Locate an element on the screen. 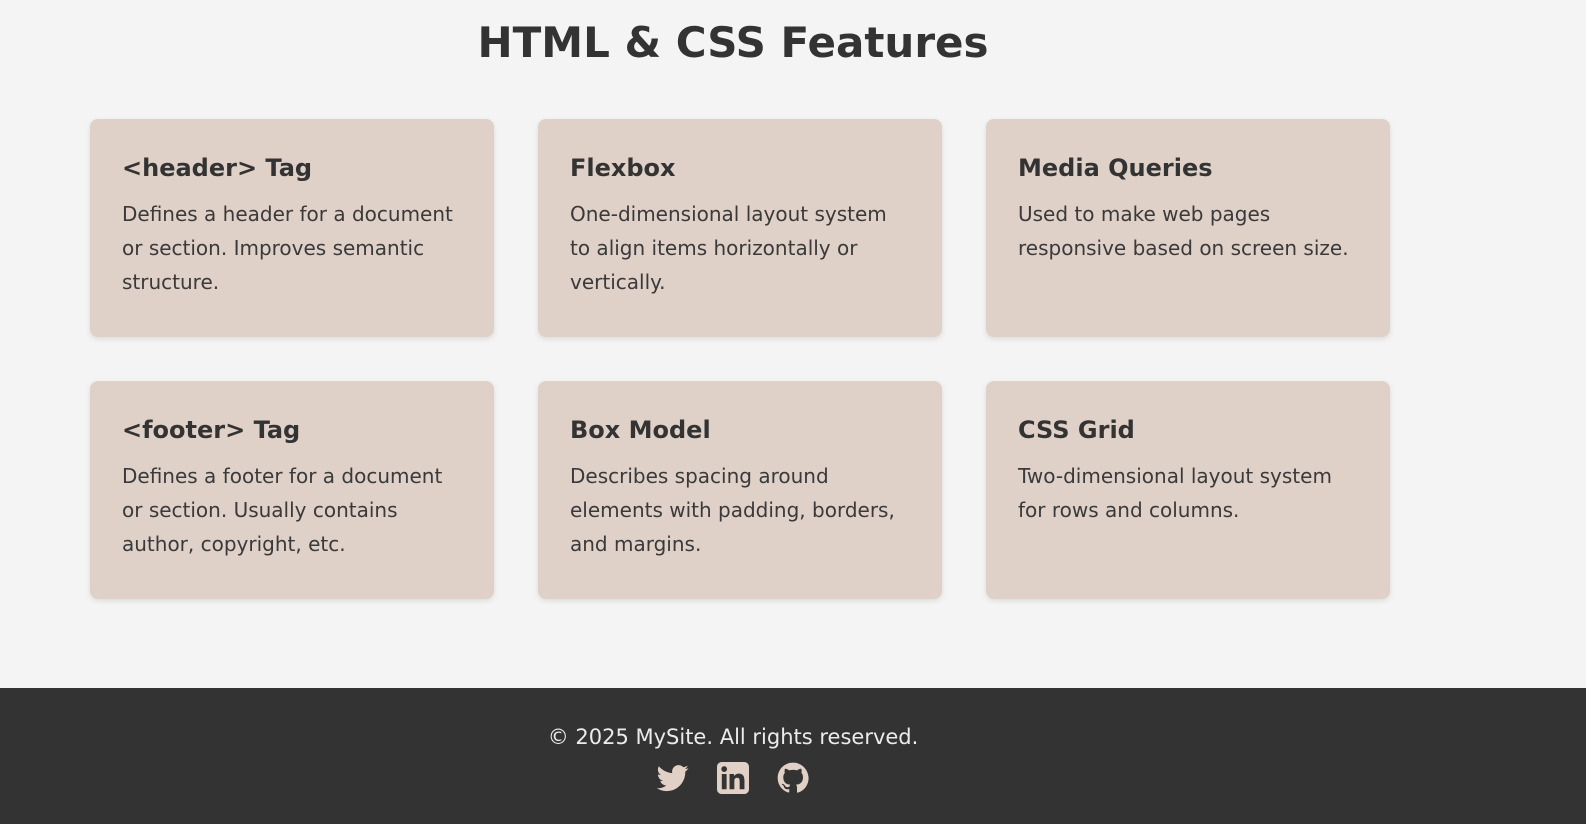 This screenshot has height=824, width=1586. feature-card-title: <header> Tag is located at coordinates (217, 168).